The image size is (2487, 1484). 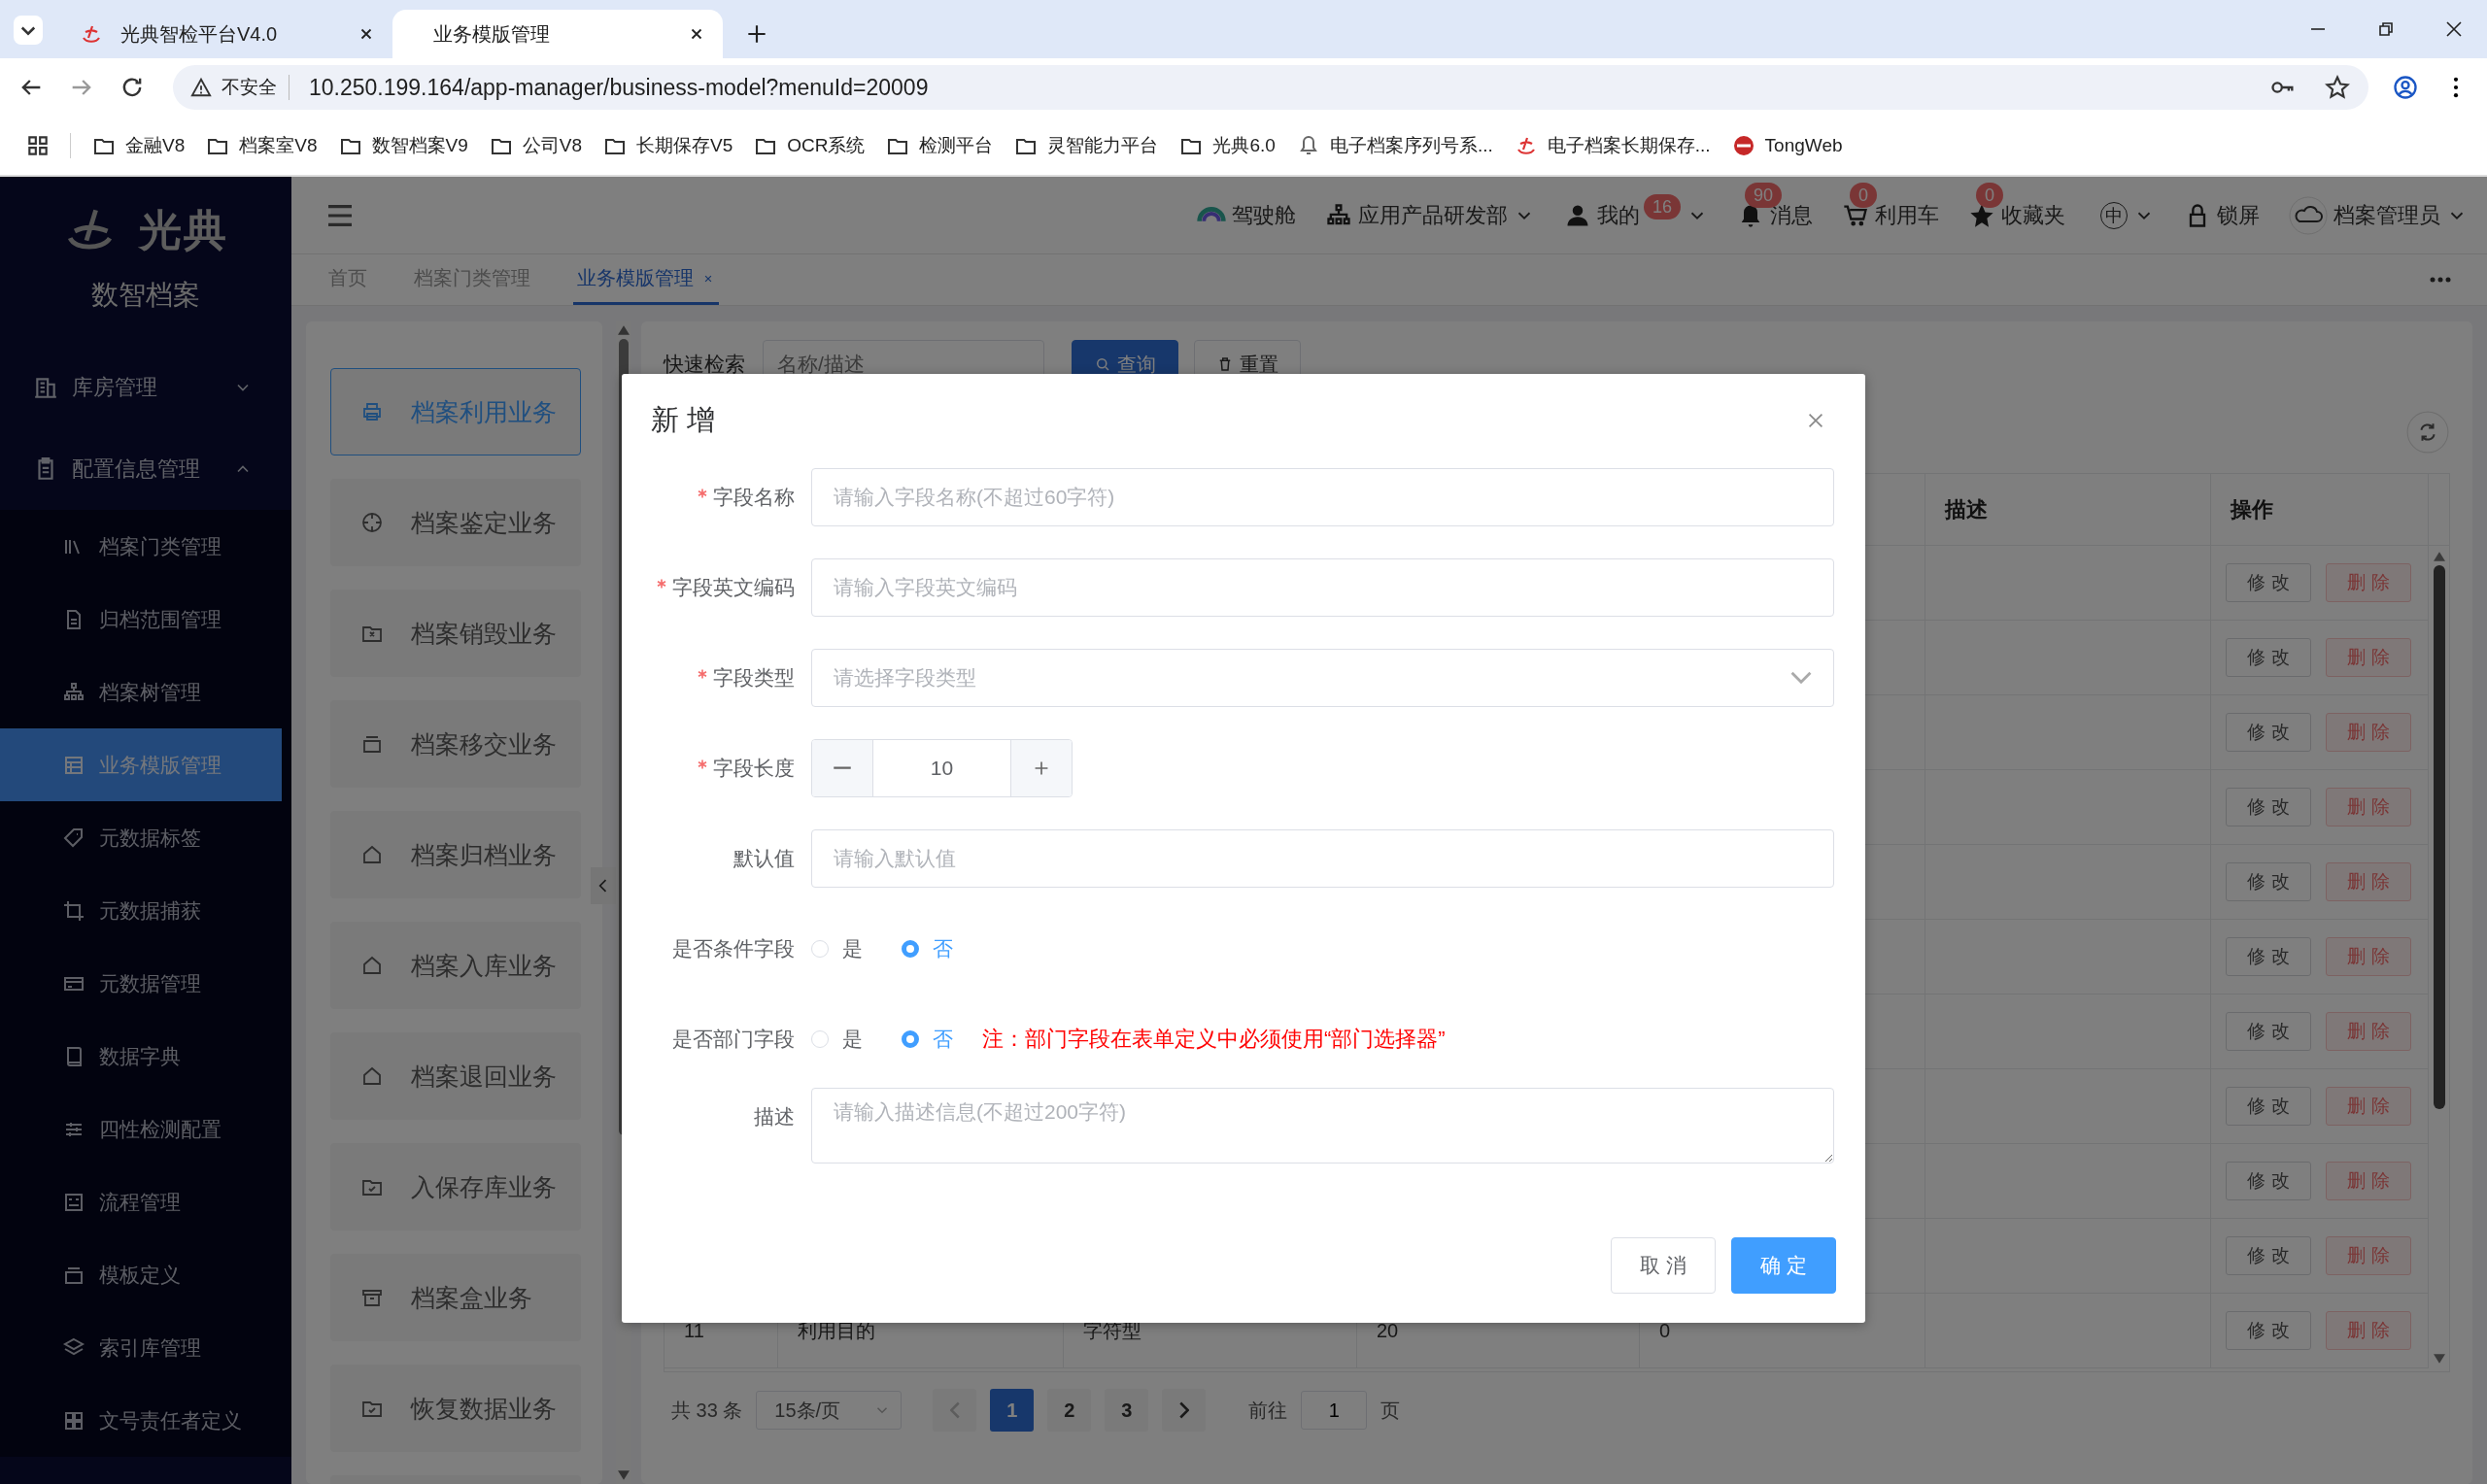 I want to click on select-field: 请选择字段类型, so click(x=1322, y=677).